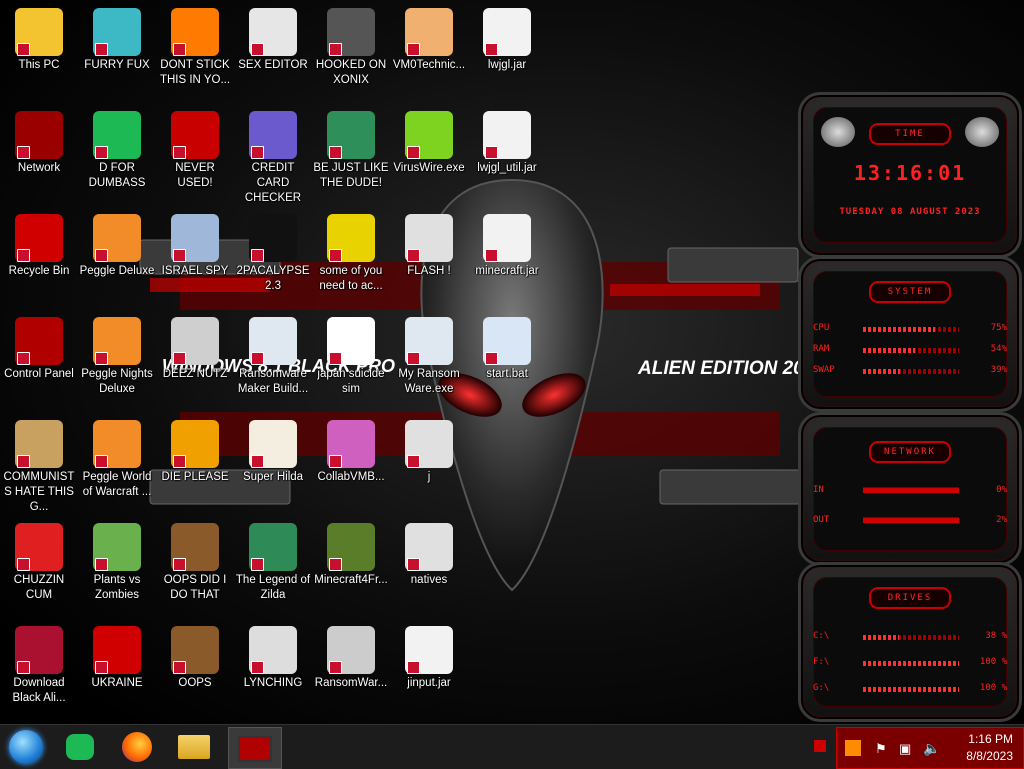 The width and height of the screenshot is (1024, 769). Describe the element at coordinates (910, 372) in the screenshot. I see `gadget-row: SWAP 39%` at that location.